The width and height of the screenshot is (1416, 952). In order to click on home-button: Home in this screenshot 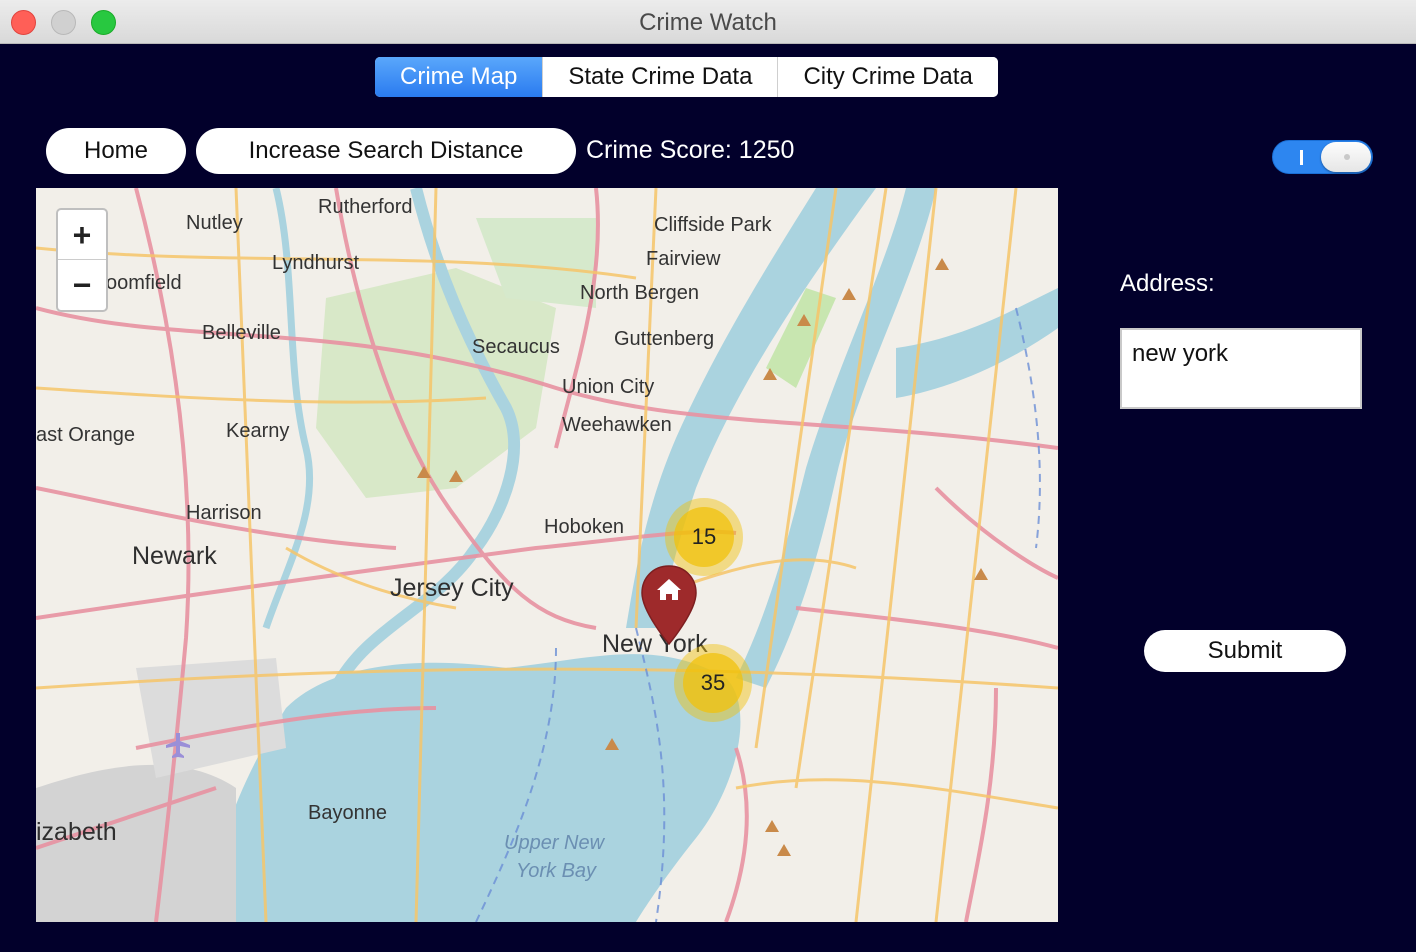, I will do `click(116, 151)`.